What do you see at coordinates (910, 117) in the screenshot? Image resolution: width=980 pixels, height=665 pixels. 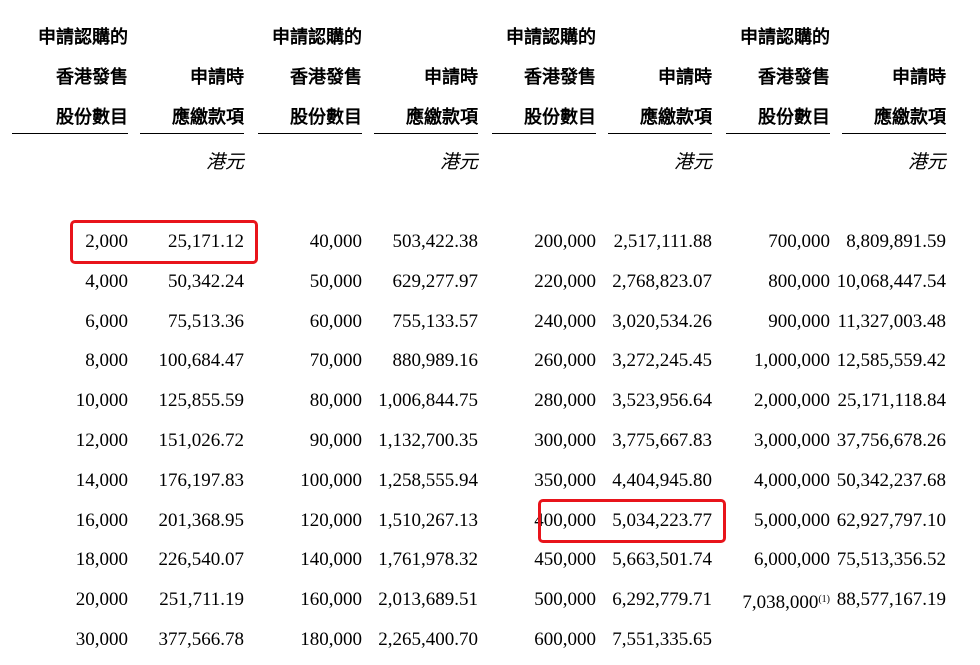 I see `header-amount-line: 應繳款項` at bounding box center [910, 117].